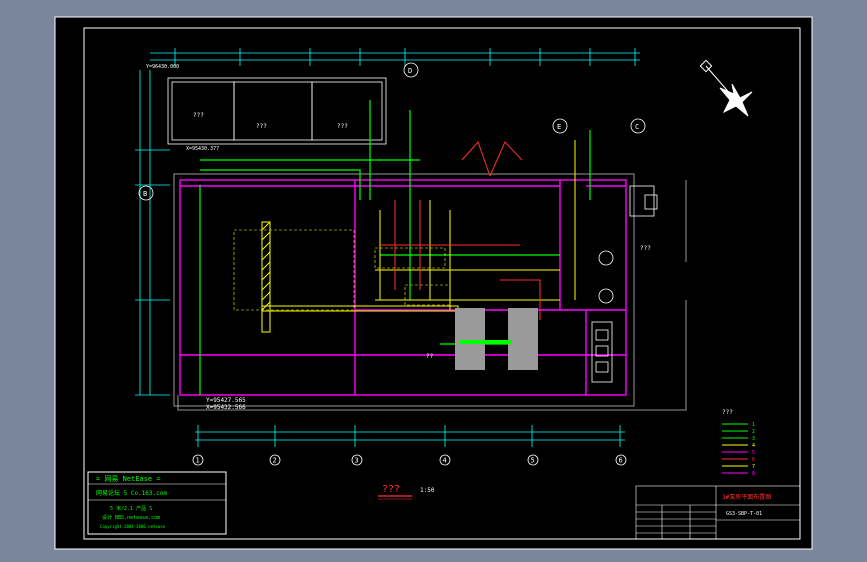 The width and height of the screenshot is (867, 562). What do you see at coordinates (198, 461) in the screenshot?
I see `grid-label-1: 1` at bounding box center [198, 461].